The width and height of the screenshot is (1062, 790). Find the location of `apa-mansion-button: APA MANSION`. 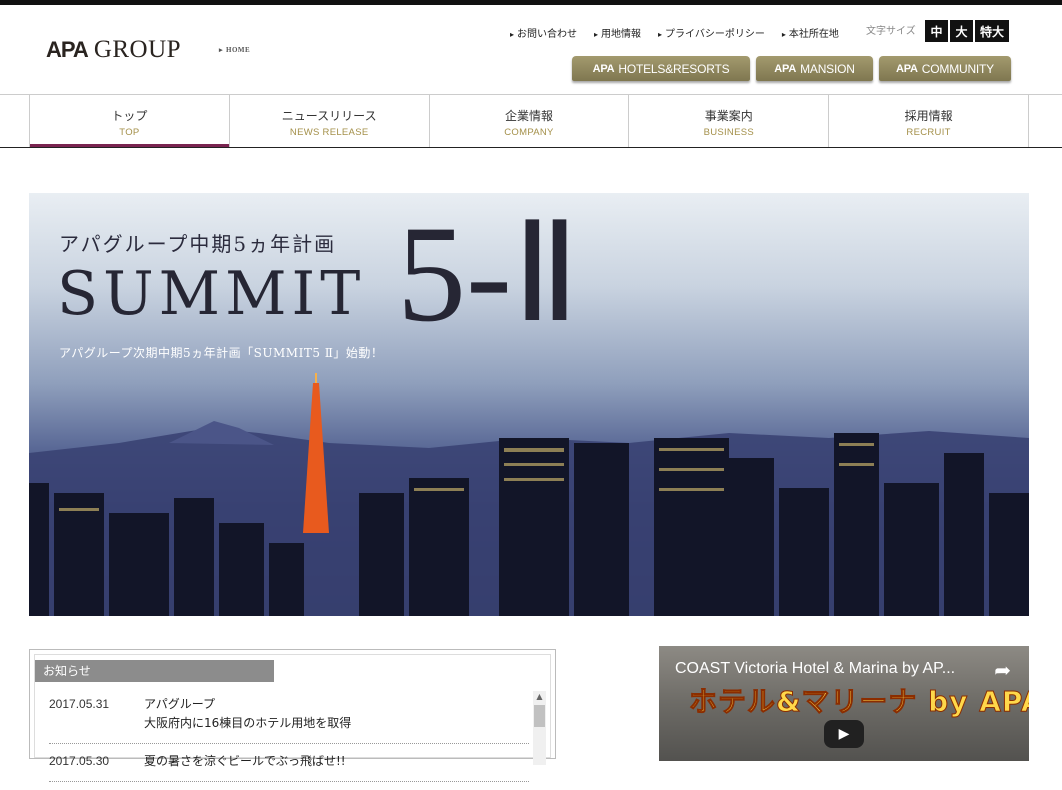

apa-mansion-button: APA MANSION is located at coordinates (814, 68).